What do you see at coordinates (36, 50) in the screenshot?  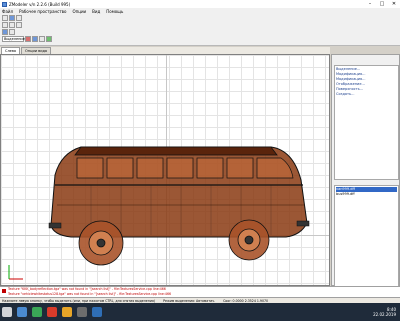 I see `tab-view-options: Опции вида` at bounding box center [36, 50].